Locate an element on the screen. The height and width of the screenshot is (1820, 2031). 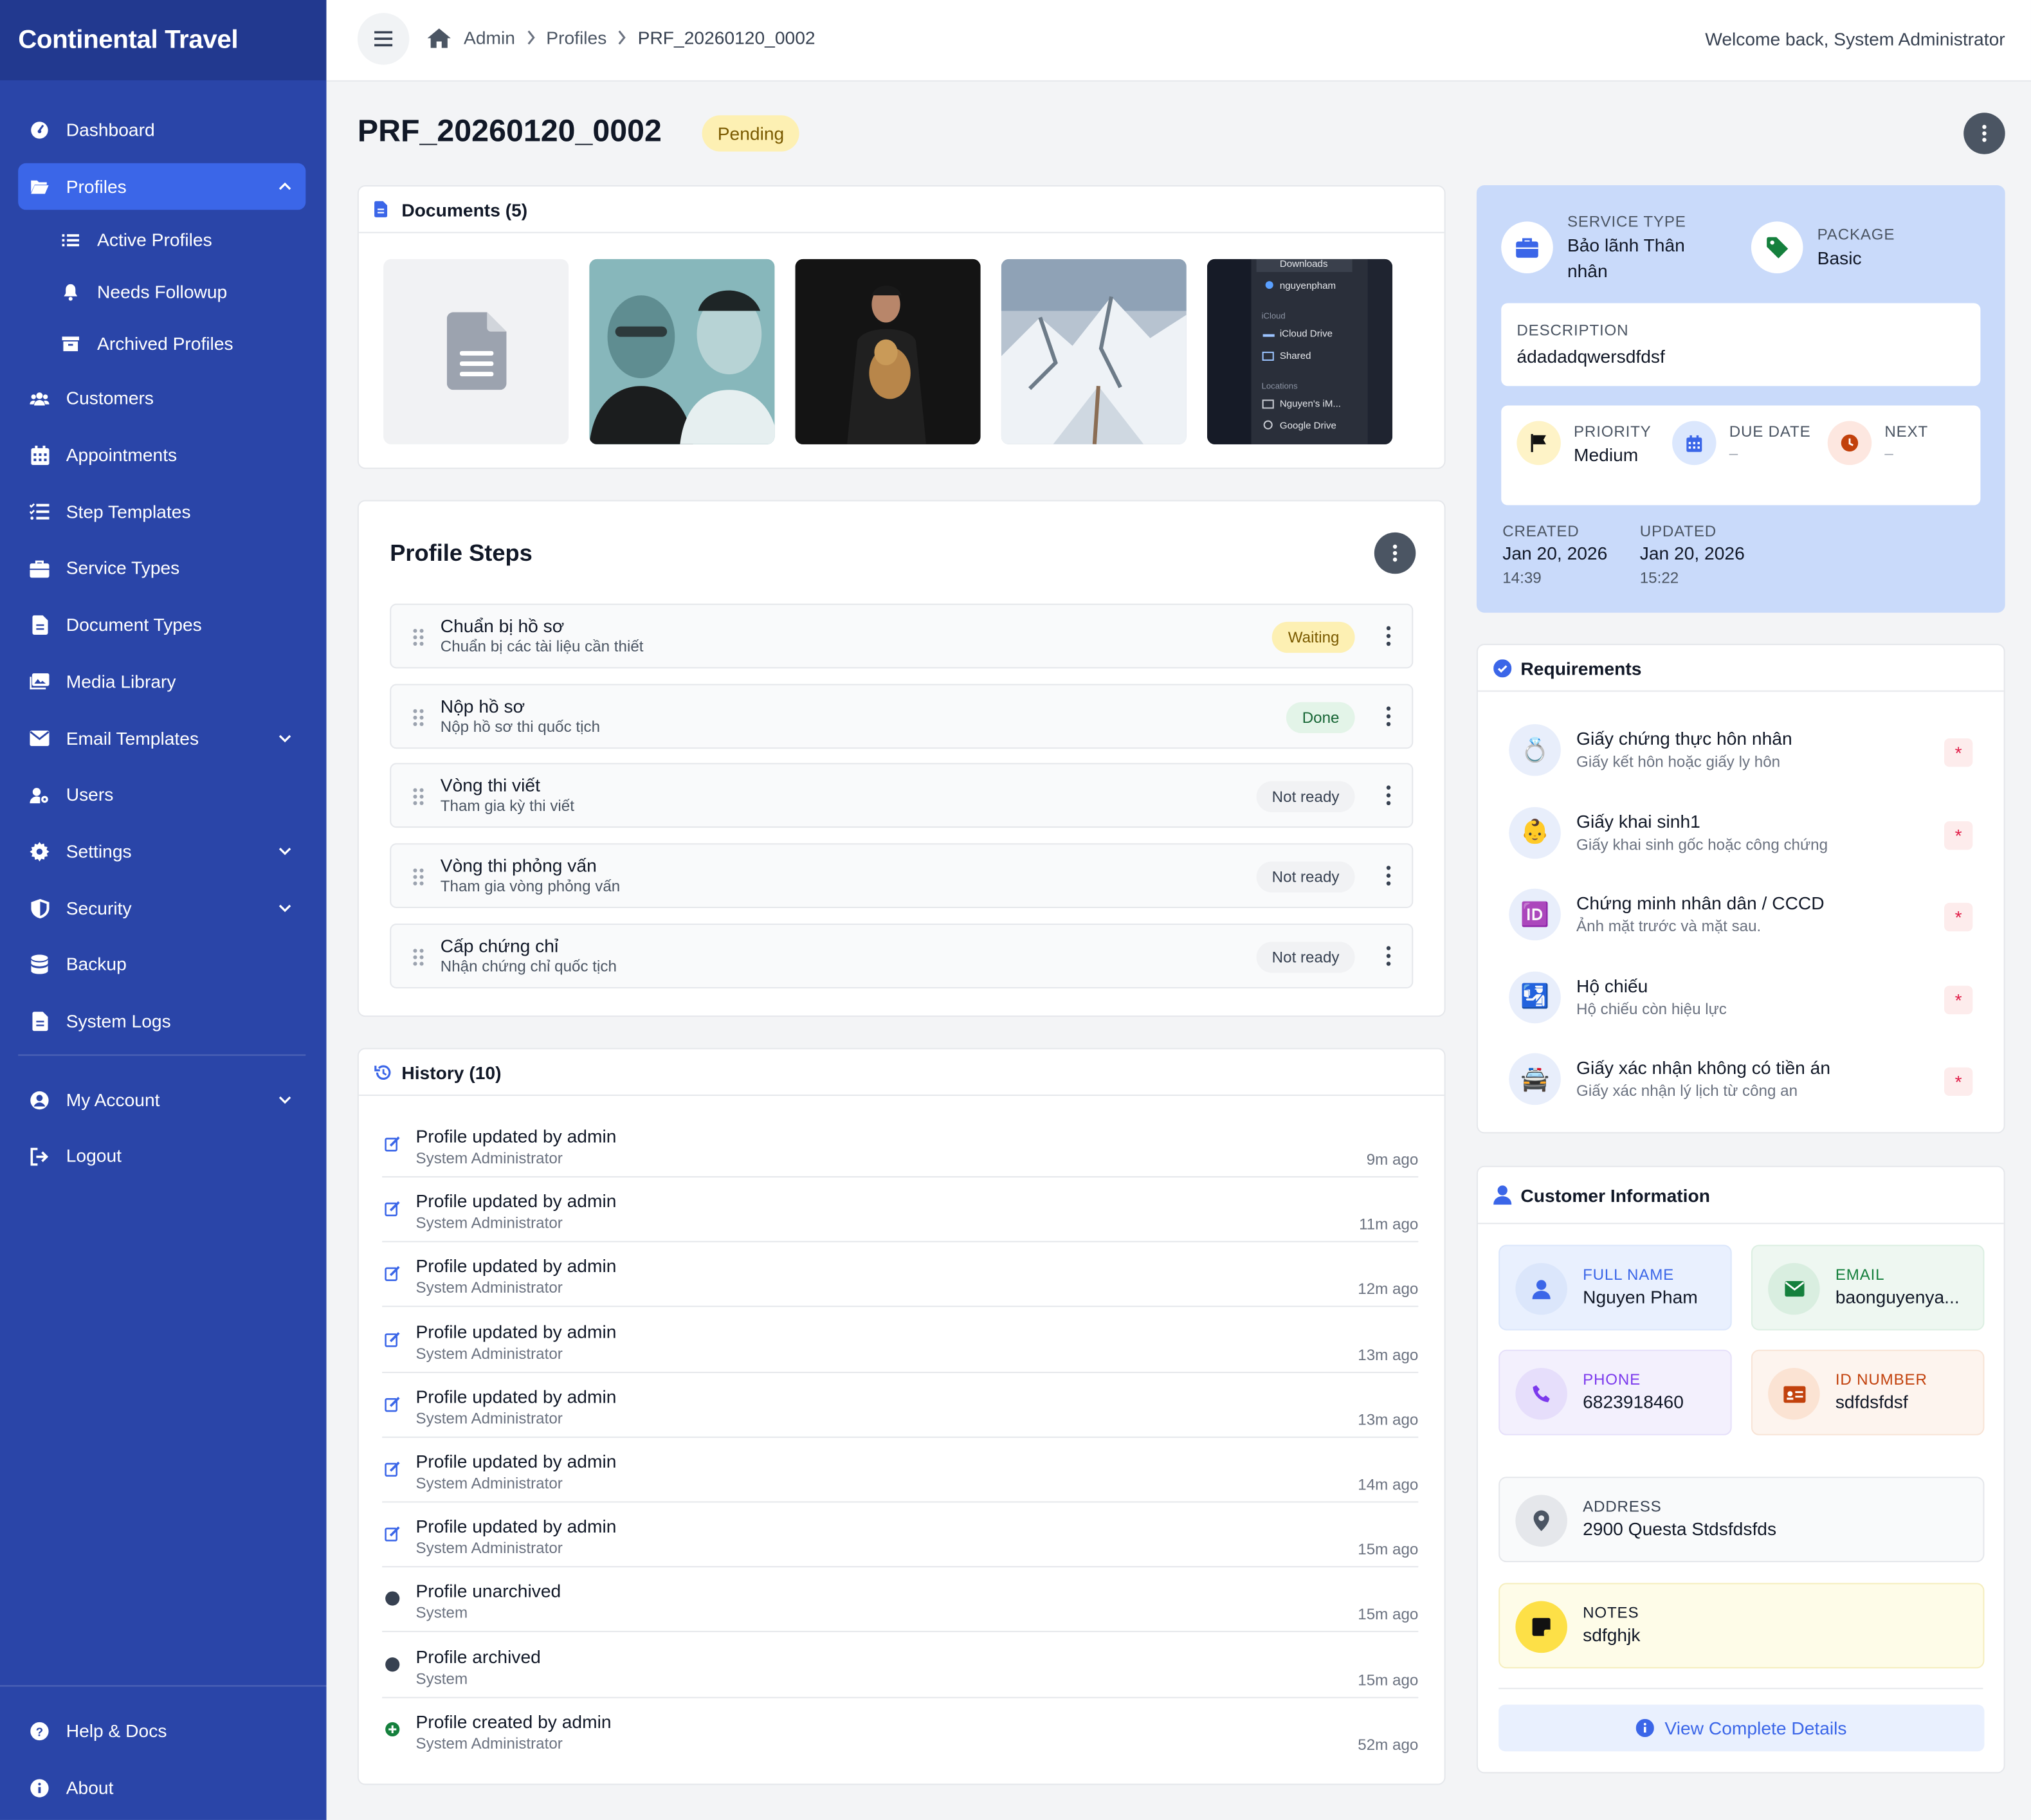
sidebar-item-security: Security is located at coordinates (161, 907).